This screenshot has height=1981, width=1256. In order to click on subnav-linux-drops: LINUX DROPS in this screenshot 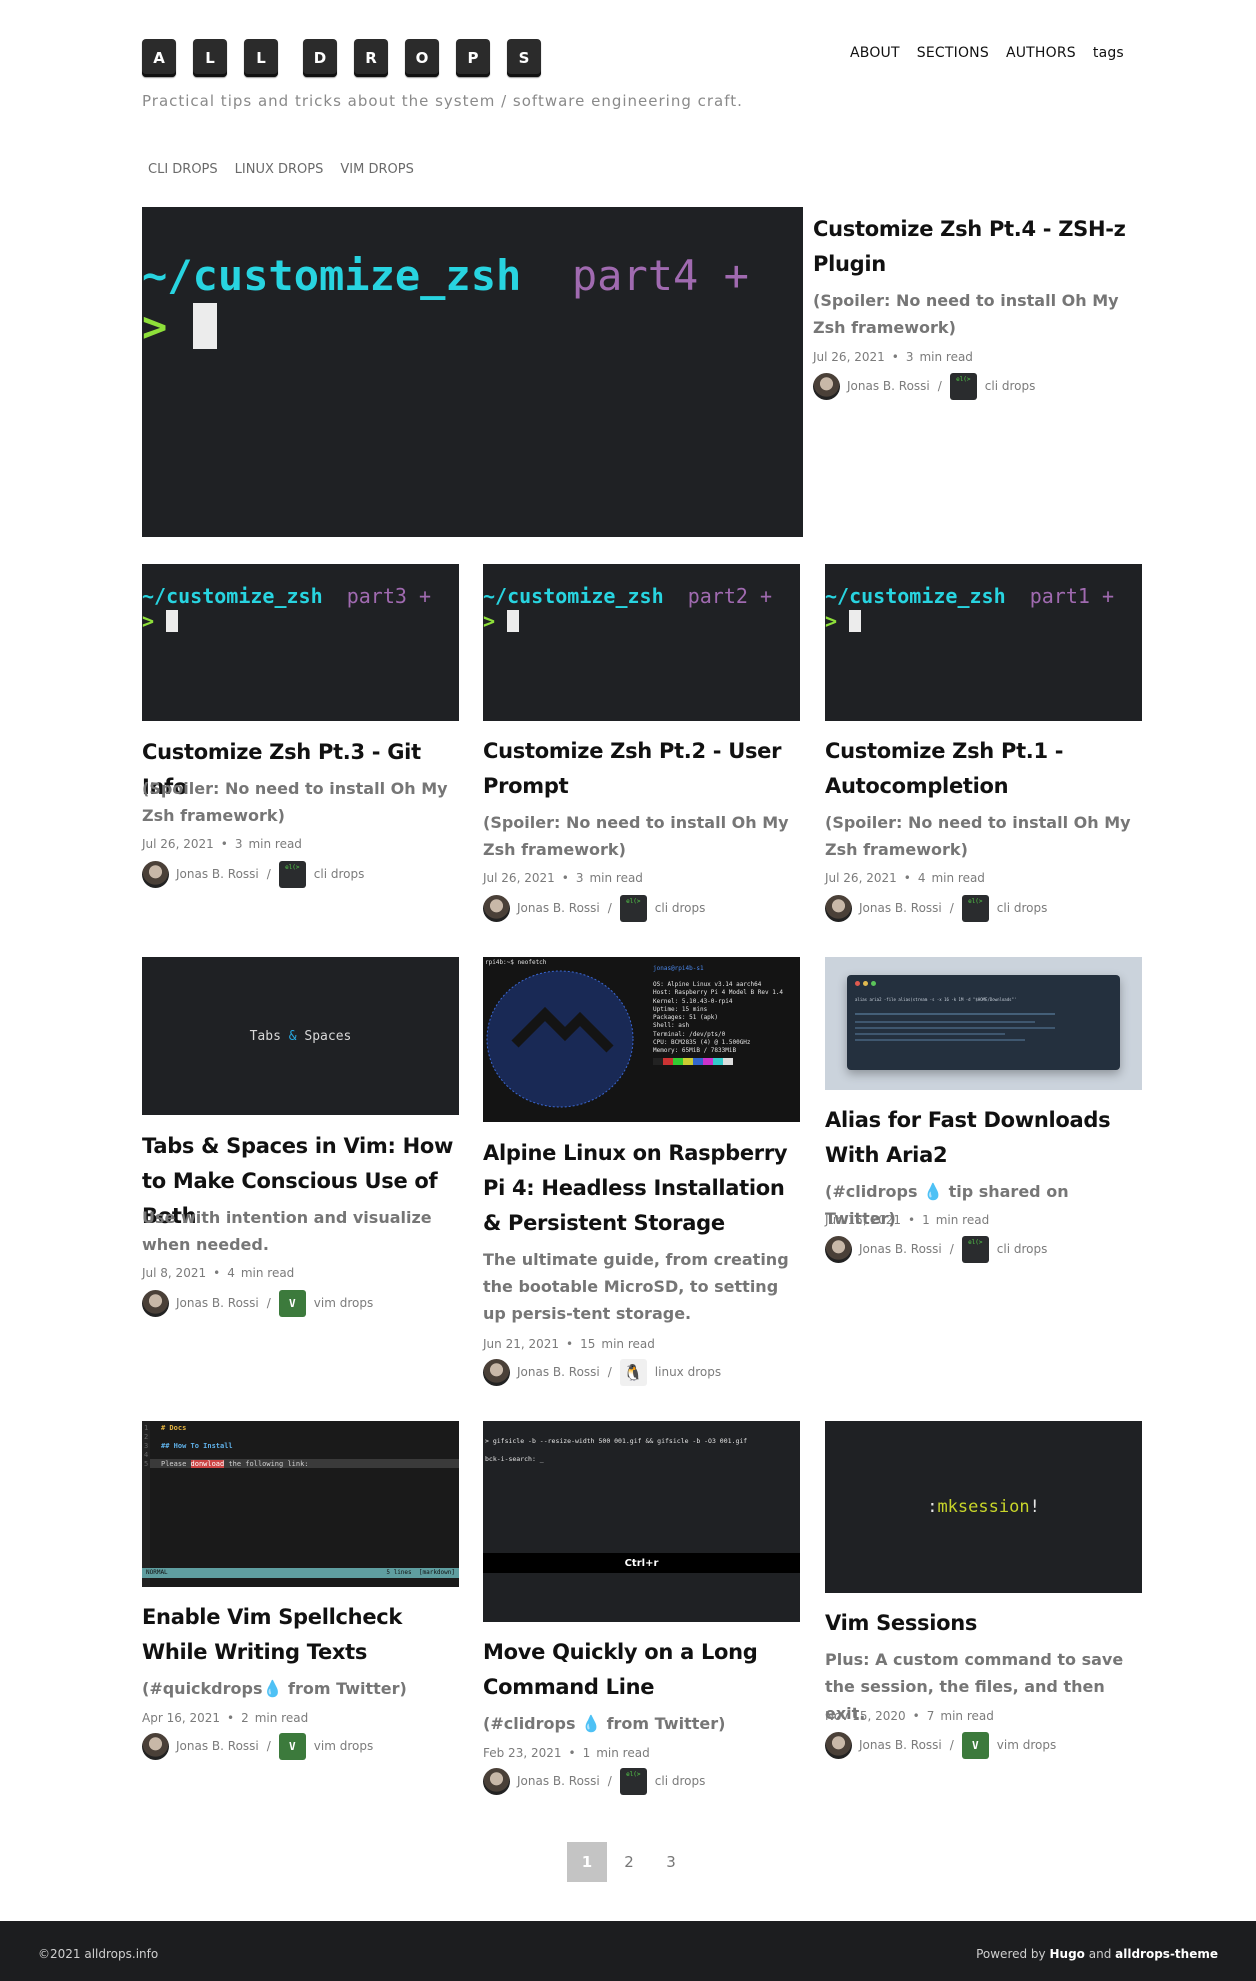, I will do `click(279, 169)`.